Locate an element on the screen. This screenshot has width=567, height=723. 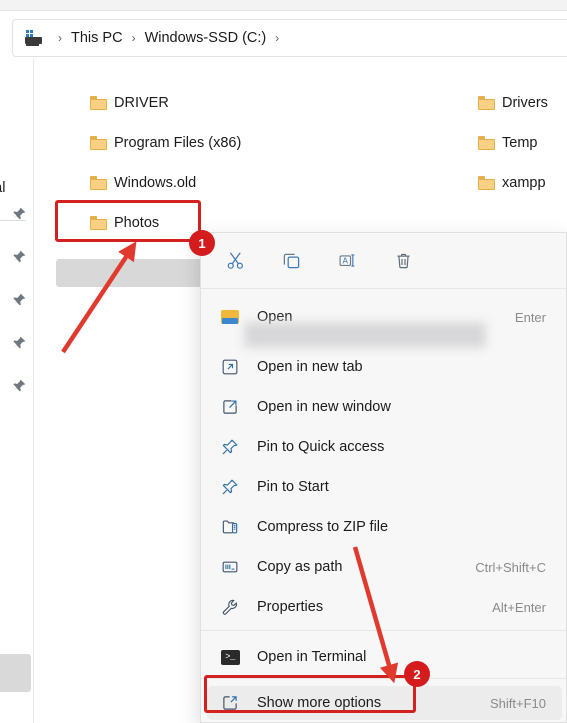
file-item-photos: Photos is located at coordinates (124, 223).